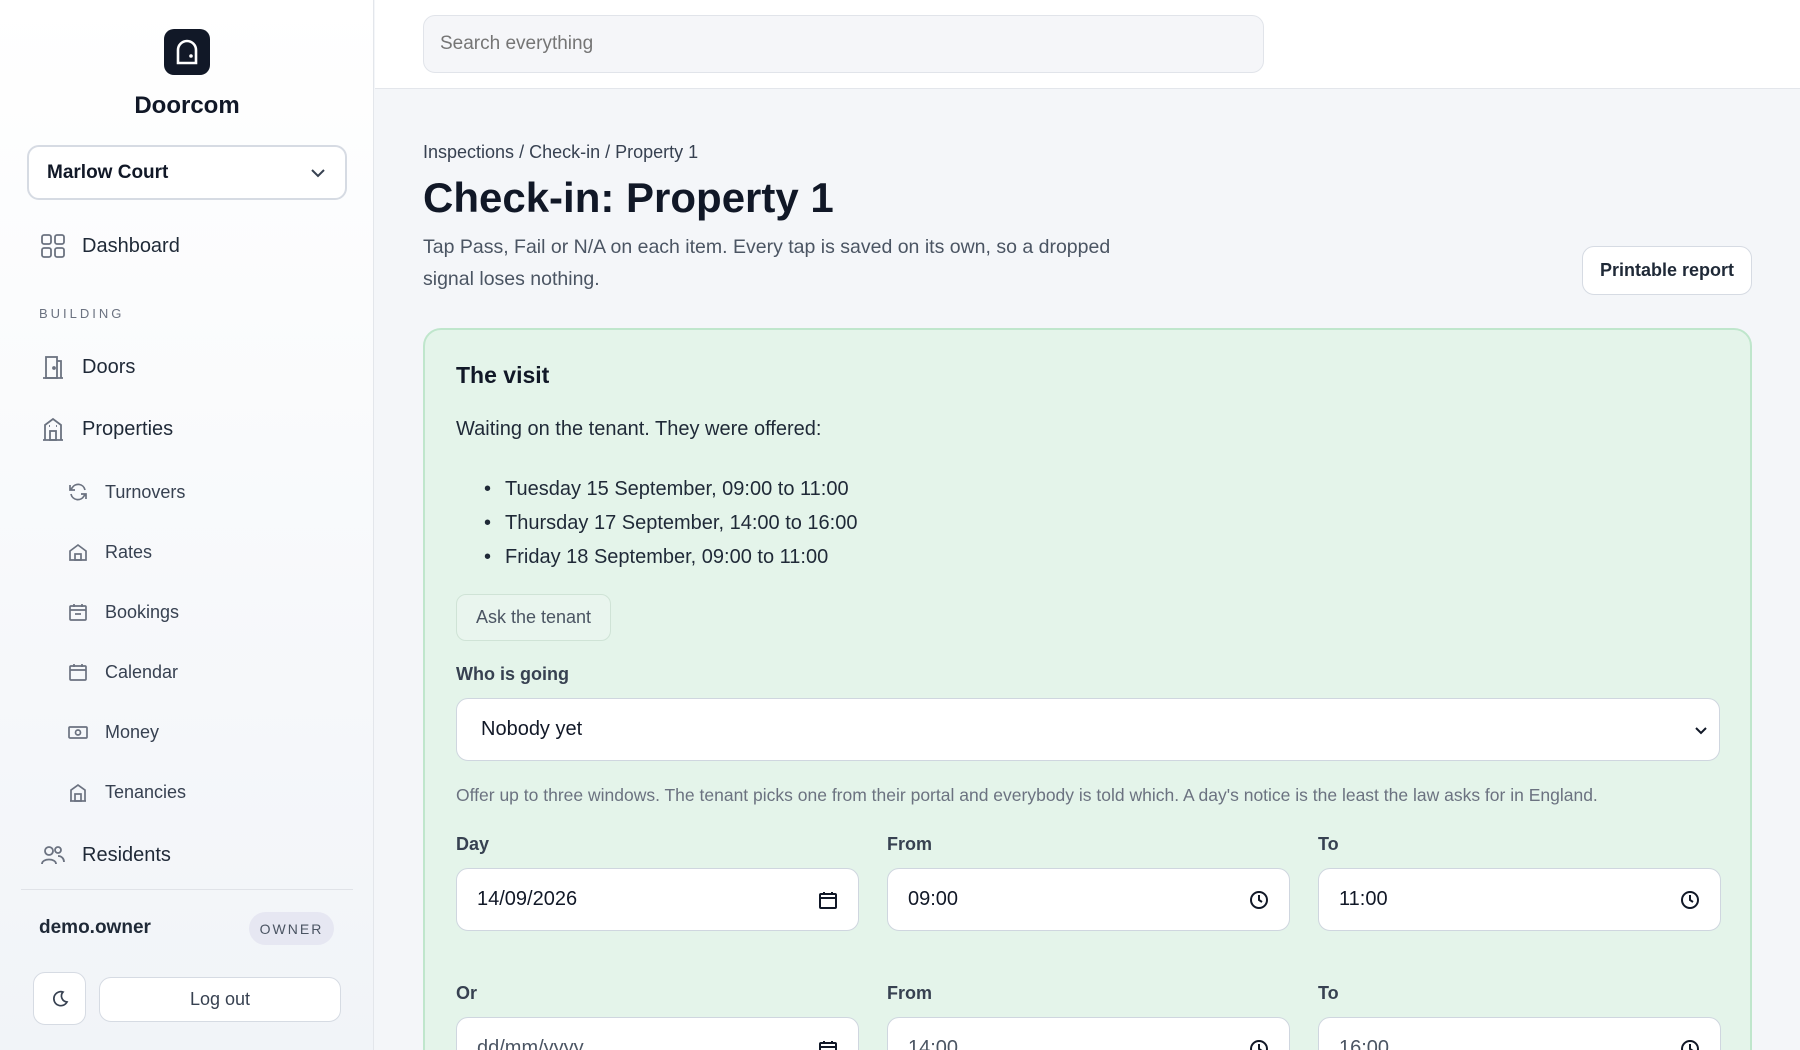 The height and width of the screenshot is (1050, 1800). Describe the element at coordinates (53, 367) in the screenshot. I see `door-icon` at that location.